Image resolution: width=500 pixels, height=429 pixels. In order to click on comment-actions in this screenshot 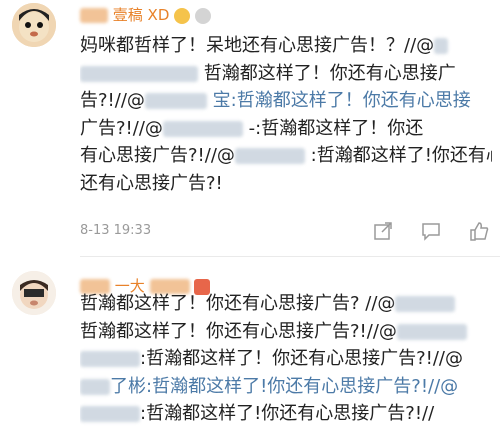, I will do `click(431, 231)`.